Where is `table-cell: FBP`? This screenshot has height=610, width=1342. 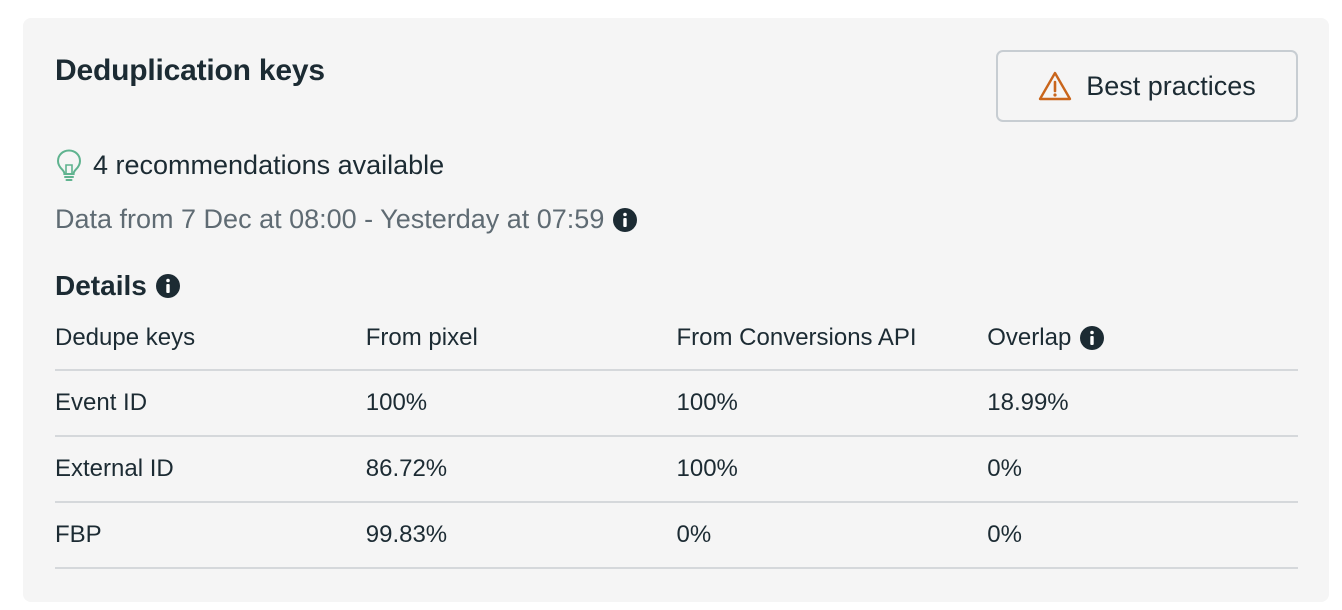 table-cell: FBP is located at coordinates (78, 534).